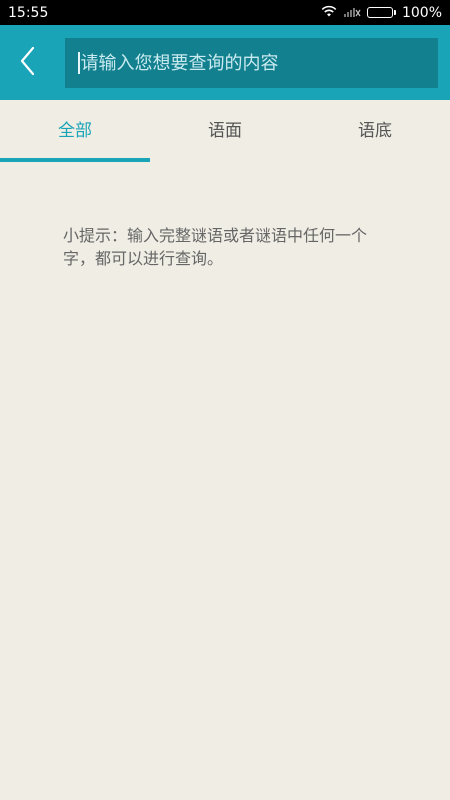  I want to click on tab-label: 语底, so click(375, 130).